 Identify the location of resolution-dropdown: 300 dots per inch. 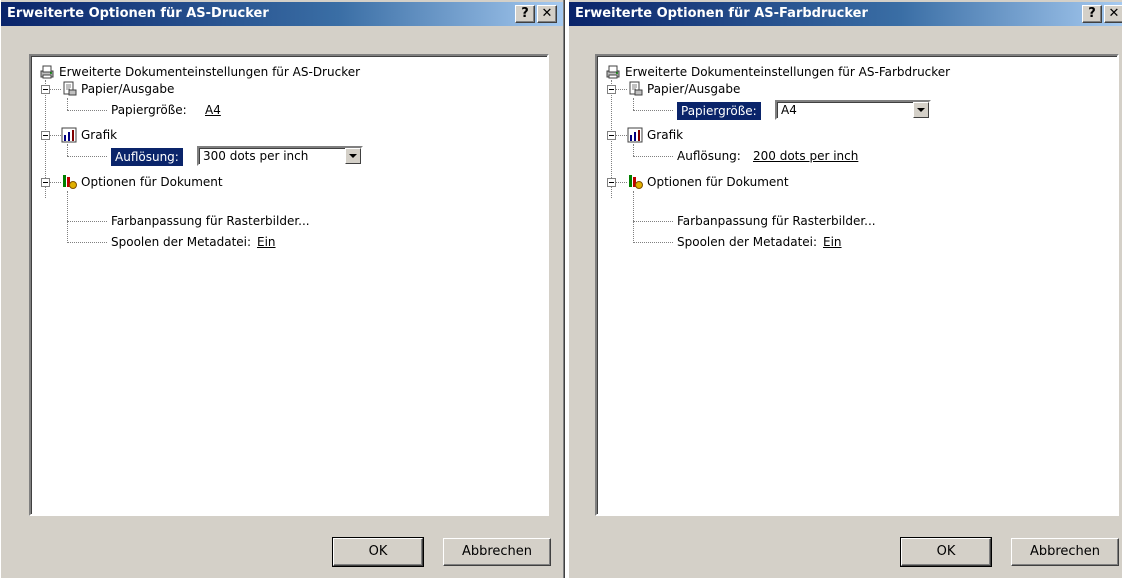
(280, 156).